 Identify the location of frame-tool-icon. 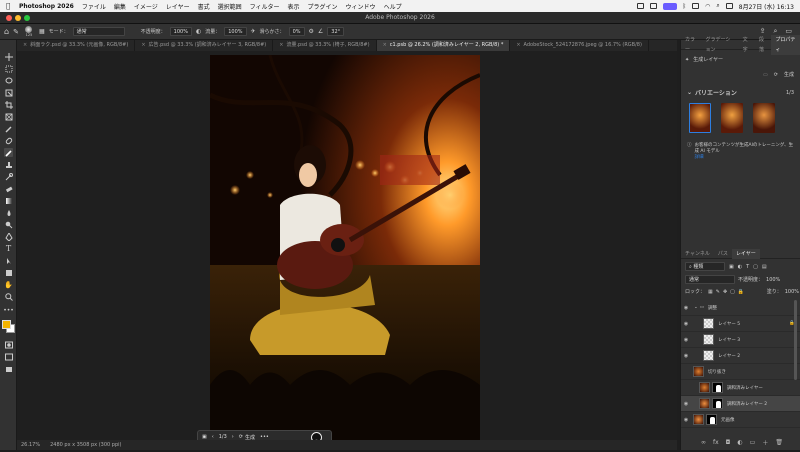
(8, 116).